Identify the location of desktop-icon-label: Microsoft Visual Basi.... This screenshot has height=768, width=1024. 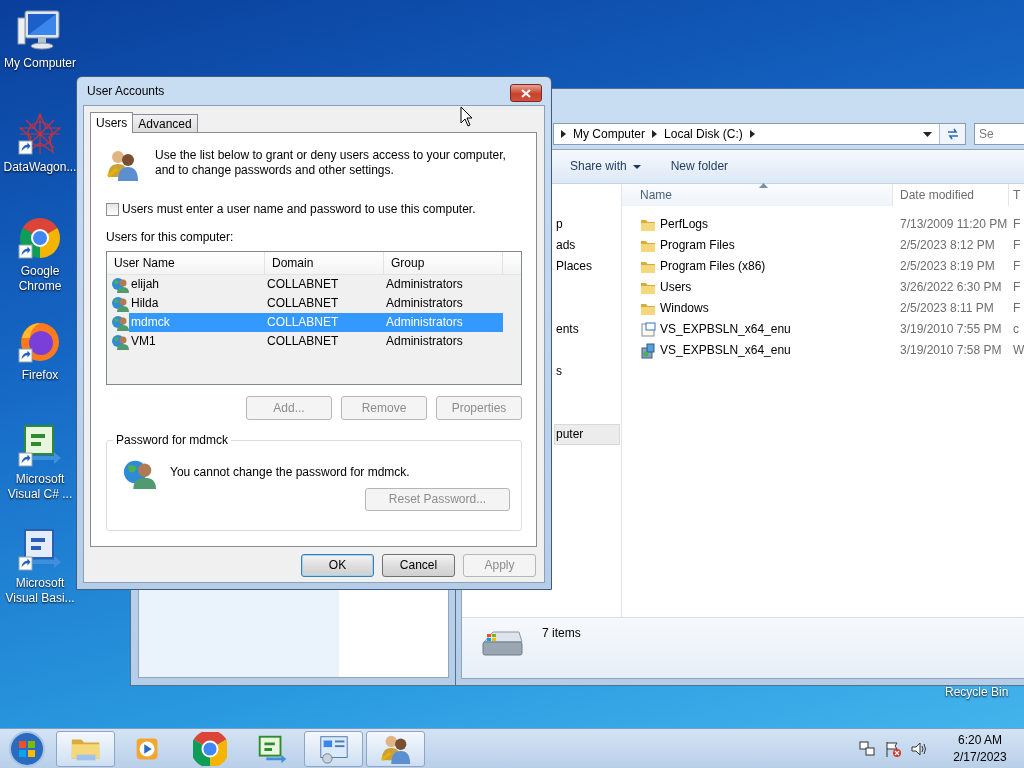
(40, 591).